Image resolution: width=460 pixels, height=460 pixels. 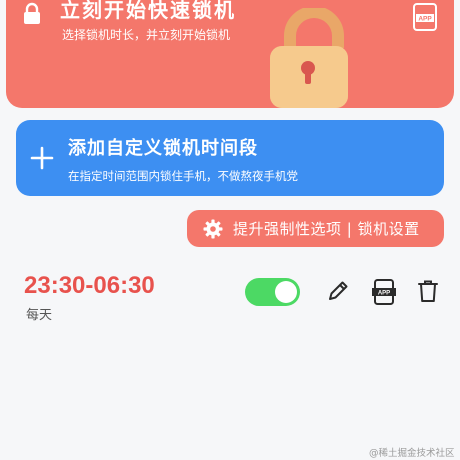 I want to click on toggle-knob, so click(x=286, y=292).